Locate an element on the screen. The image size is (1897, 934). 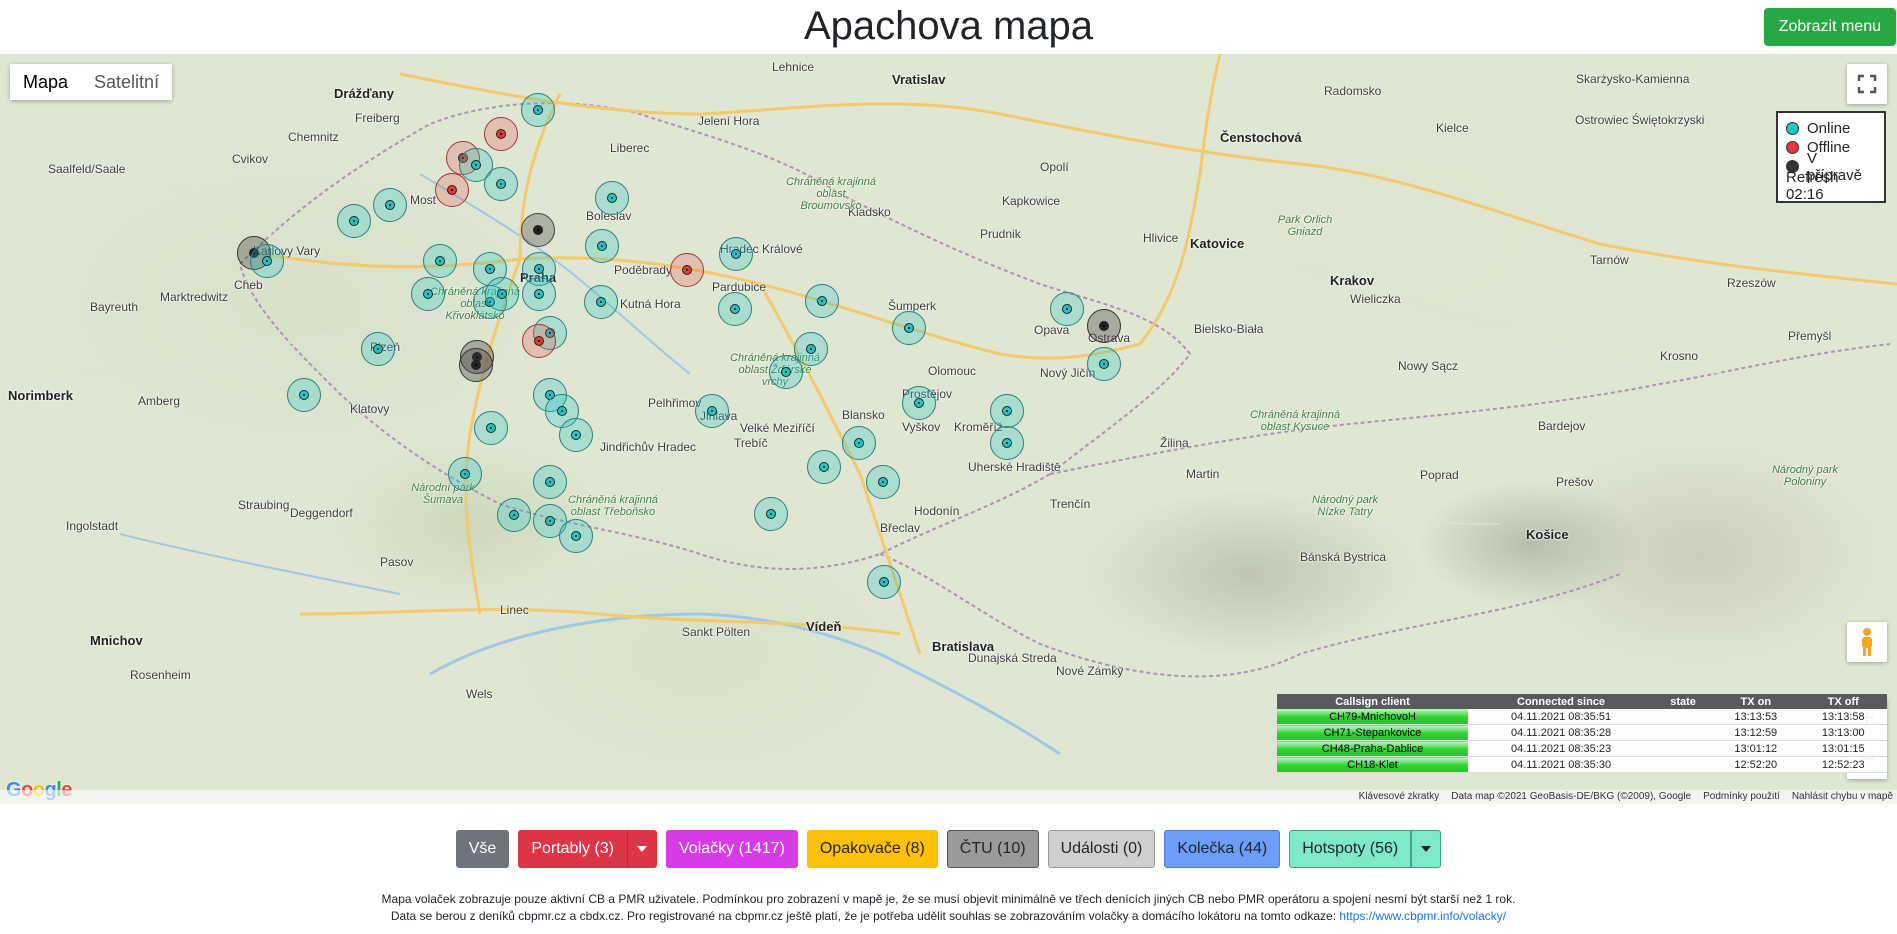
connected-since-cell: 04.11.2021 08:35:51 is located at coordinates (1561, 717).